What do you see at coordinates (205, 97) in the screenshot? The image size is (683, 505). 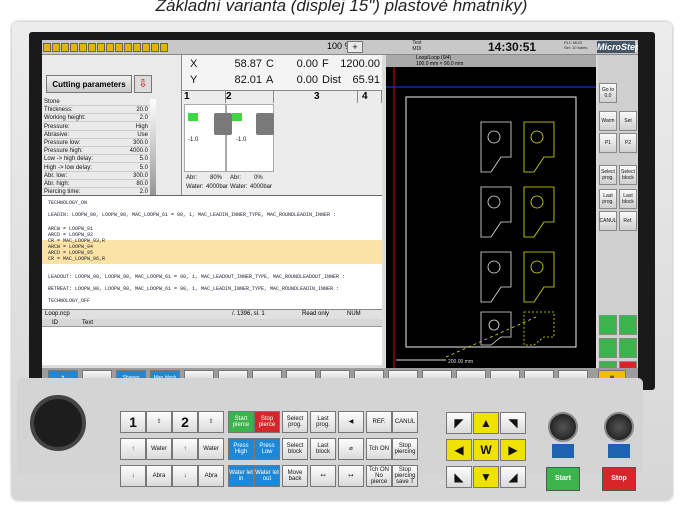 I see `head-1-tab: 1` at bounding box center [205, 97].